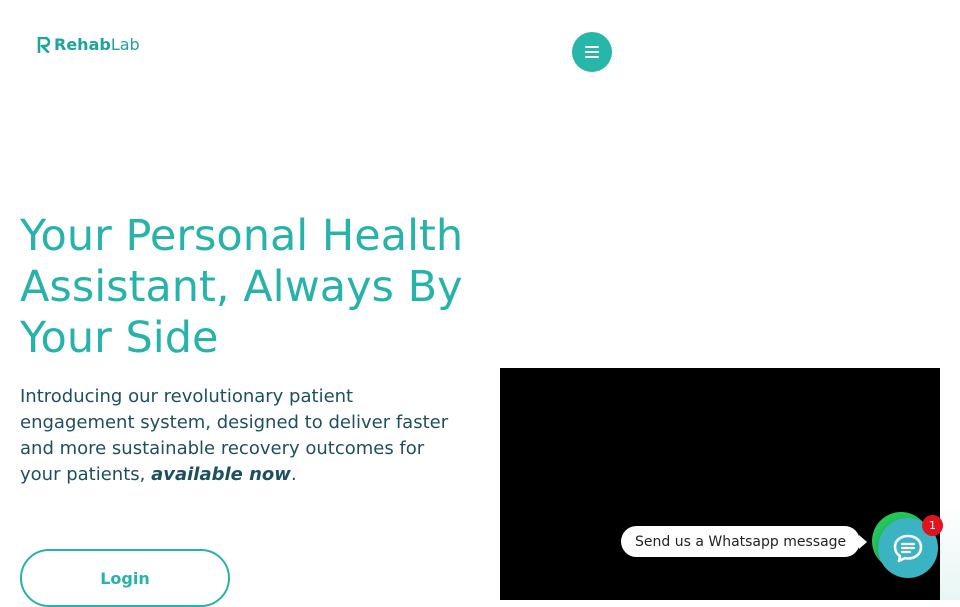 The width and height of the screenshot is (960, 607). What do you see at coordinates (82, 44) in the screenshot?
I see `logo-text-main: Rehab` at bounding box center [82, 44].